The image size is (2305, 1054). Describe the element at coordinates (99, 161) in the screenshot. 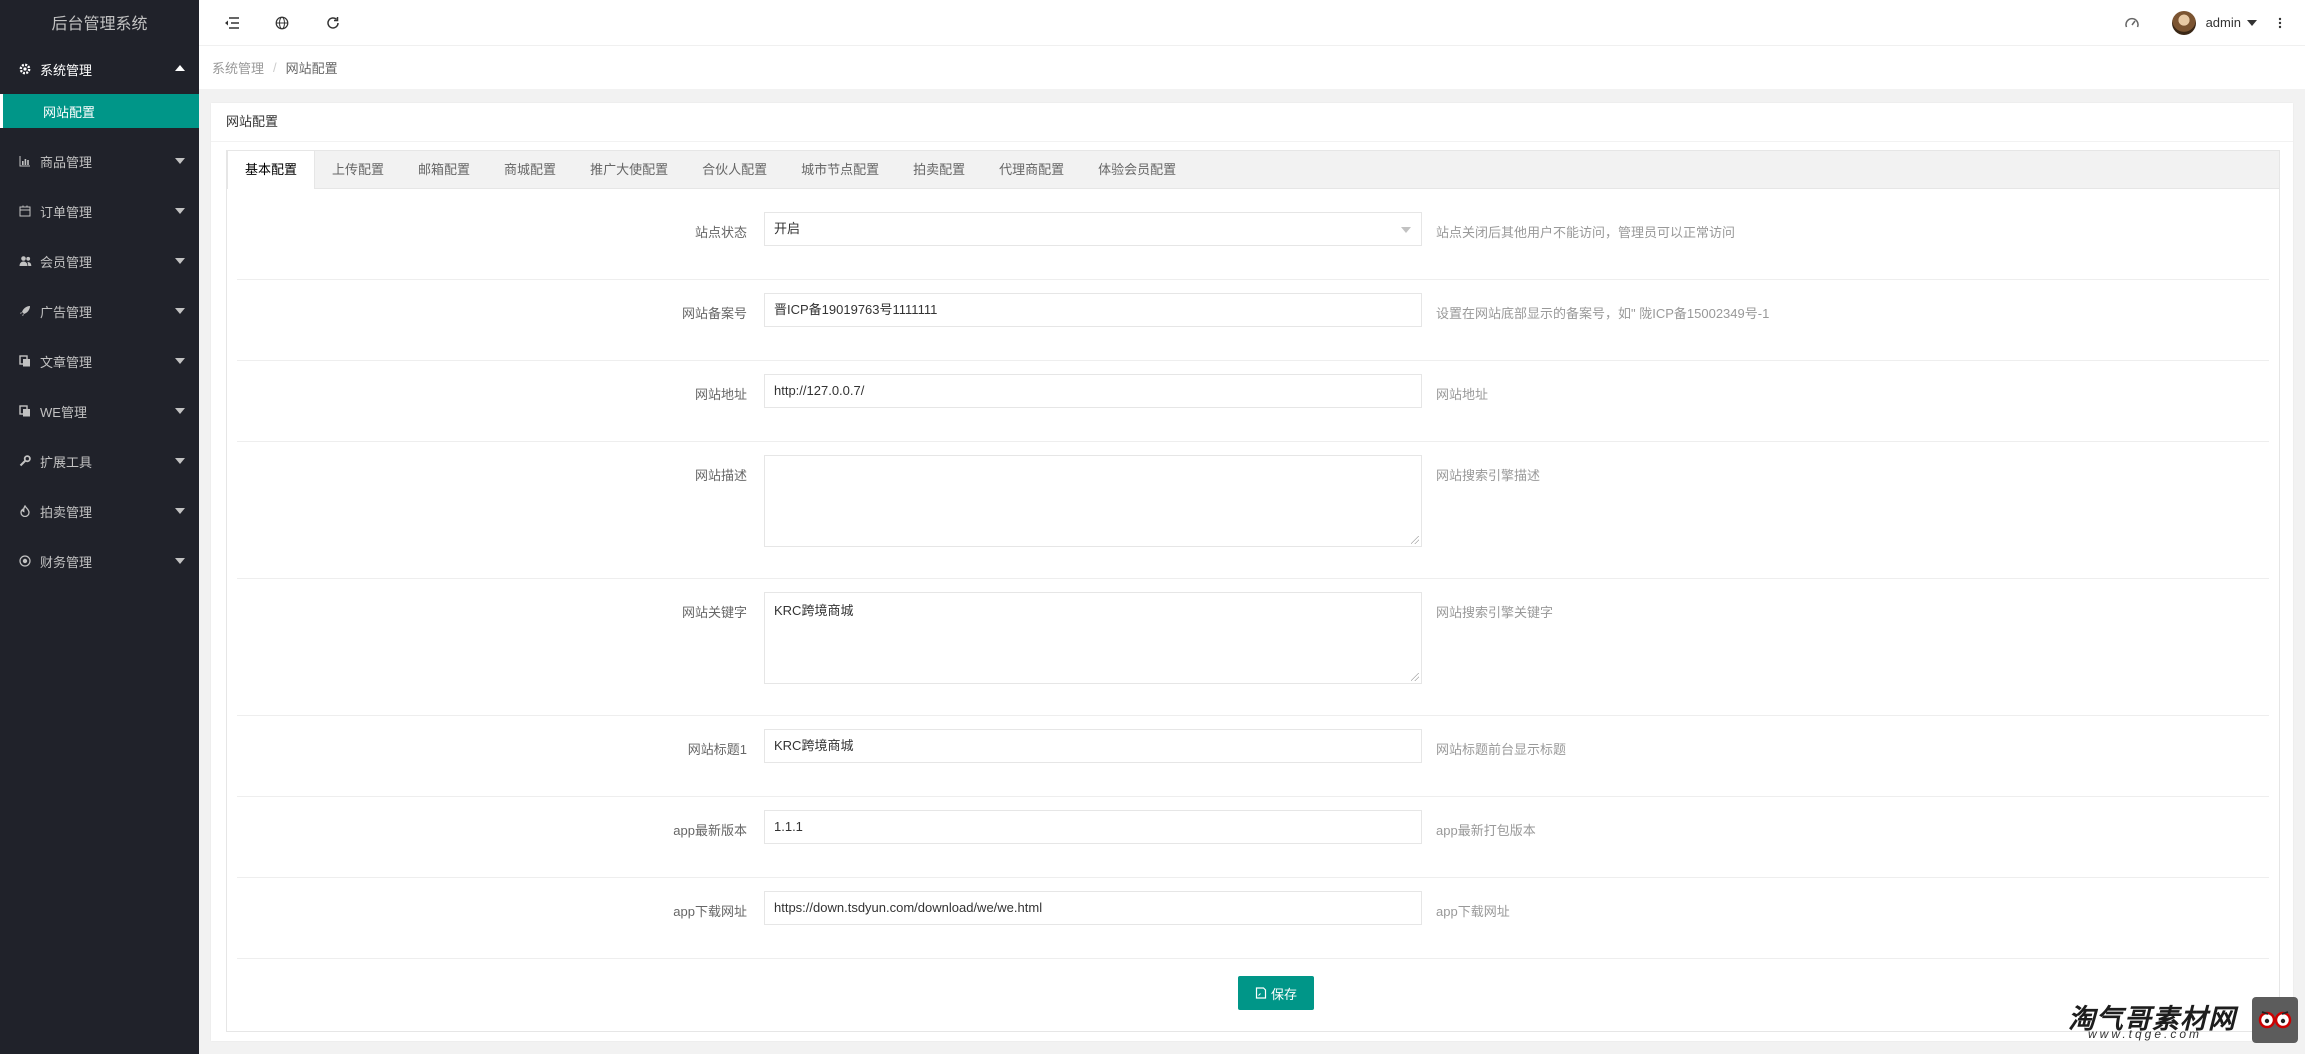

I see `sidebar-item-goods: 商品管理` at that location.